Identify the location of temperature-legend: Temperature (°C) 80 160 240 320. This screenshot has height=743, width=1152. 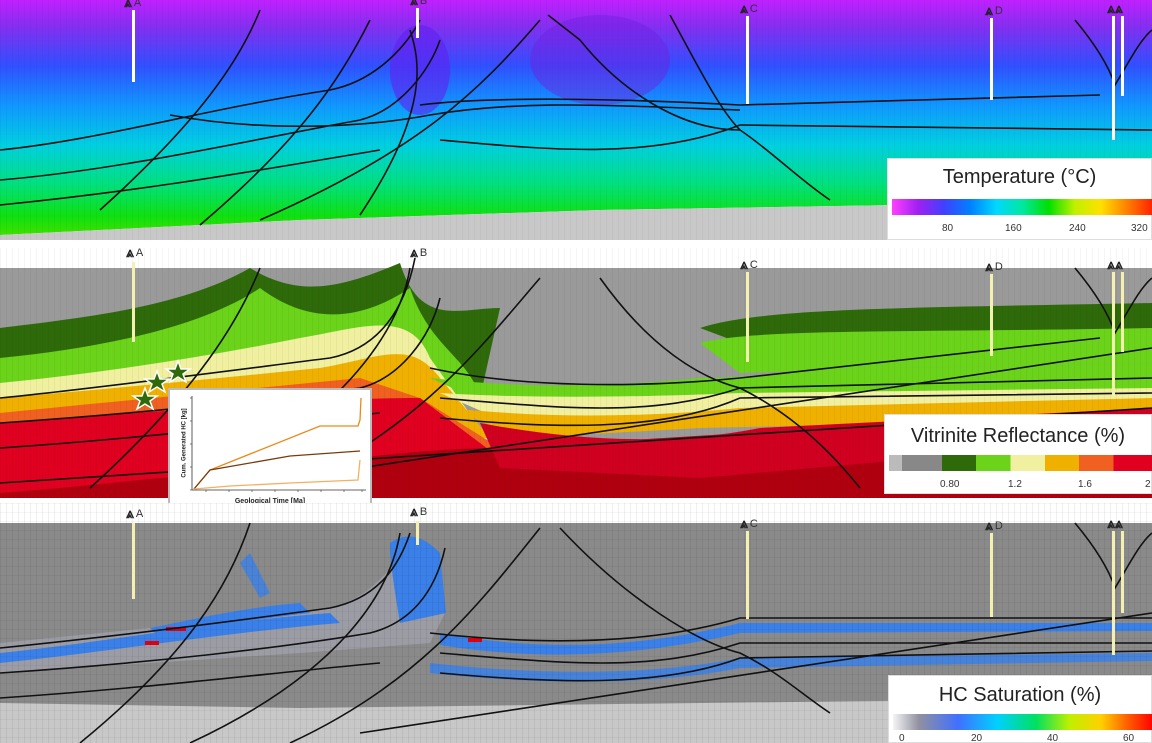
(1019, 199).